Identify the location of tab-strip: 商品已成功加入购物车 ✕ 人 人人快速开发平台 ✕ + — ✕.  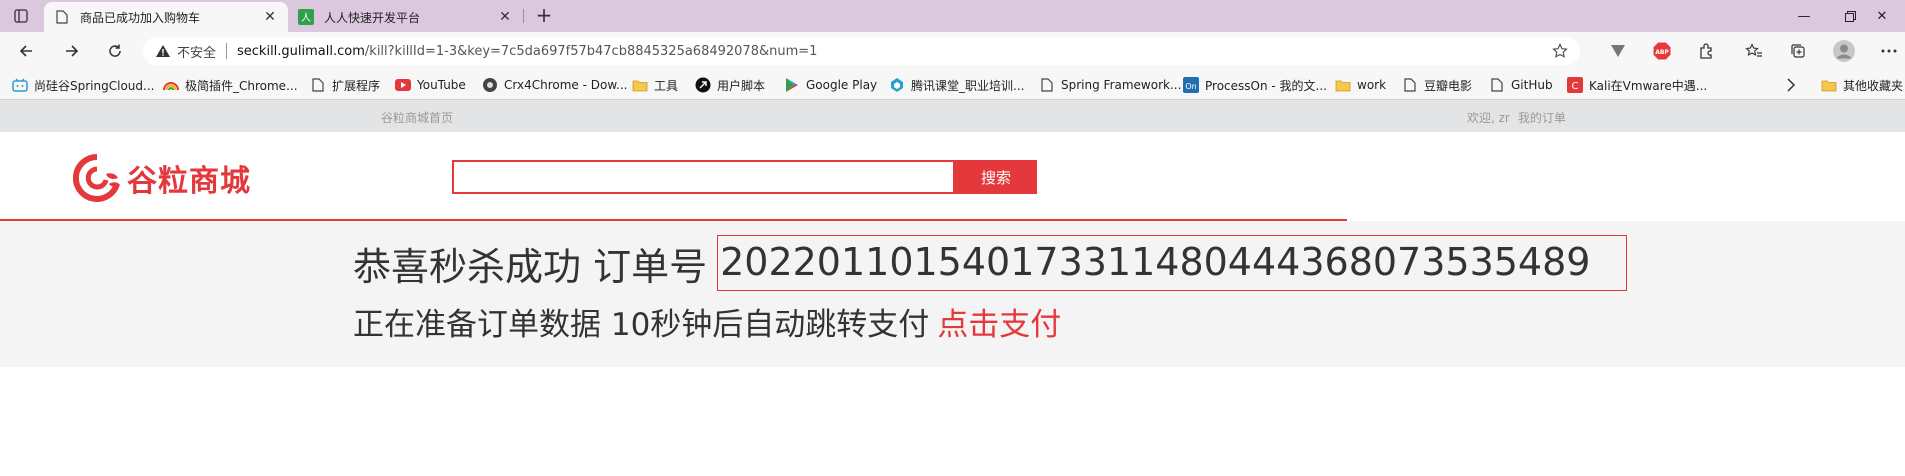
(952, 16).